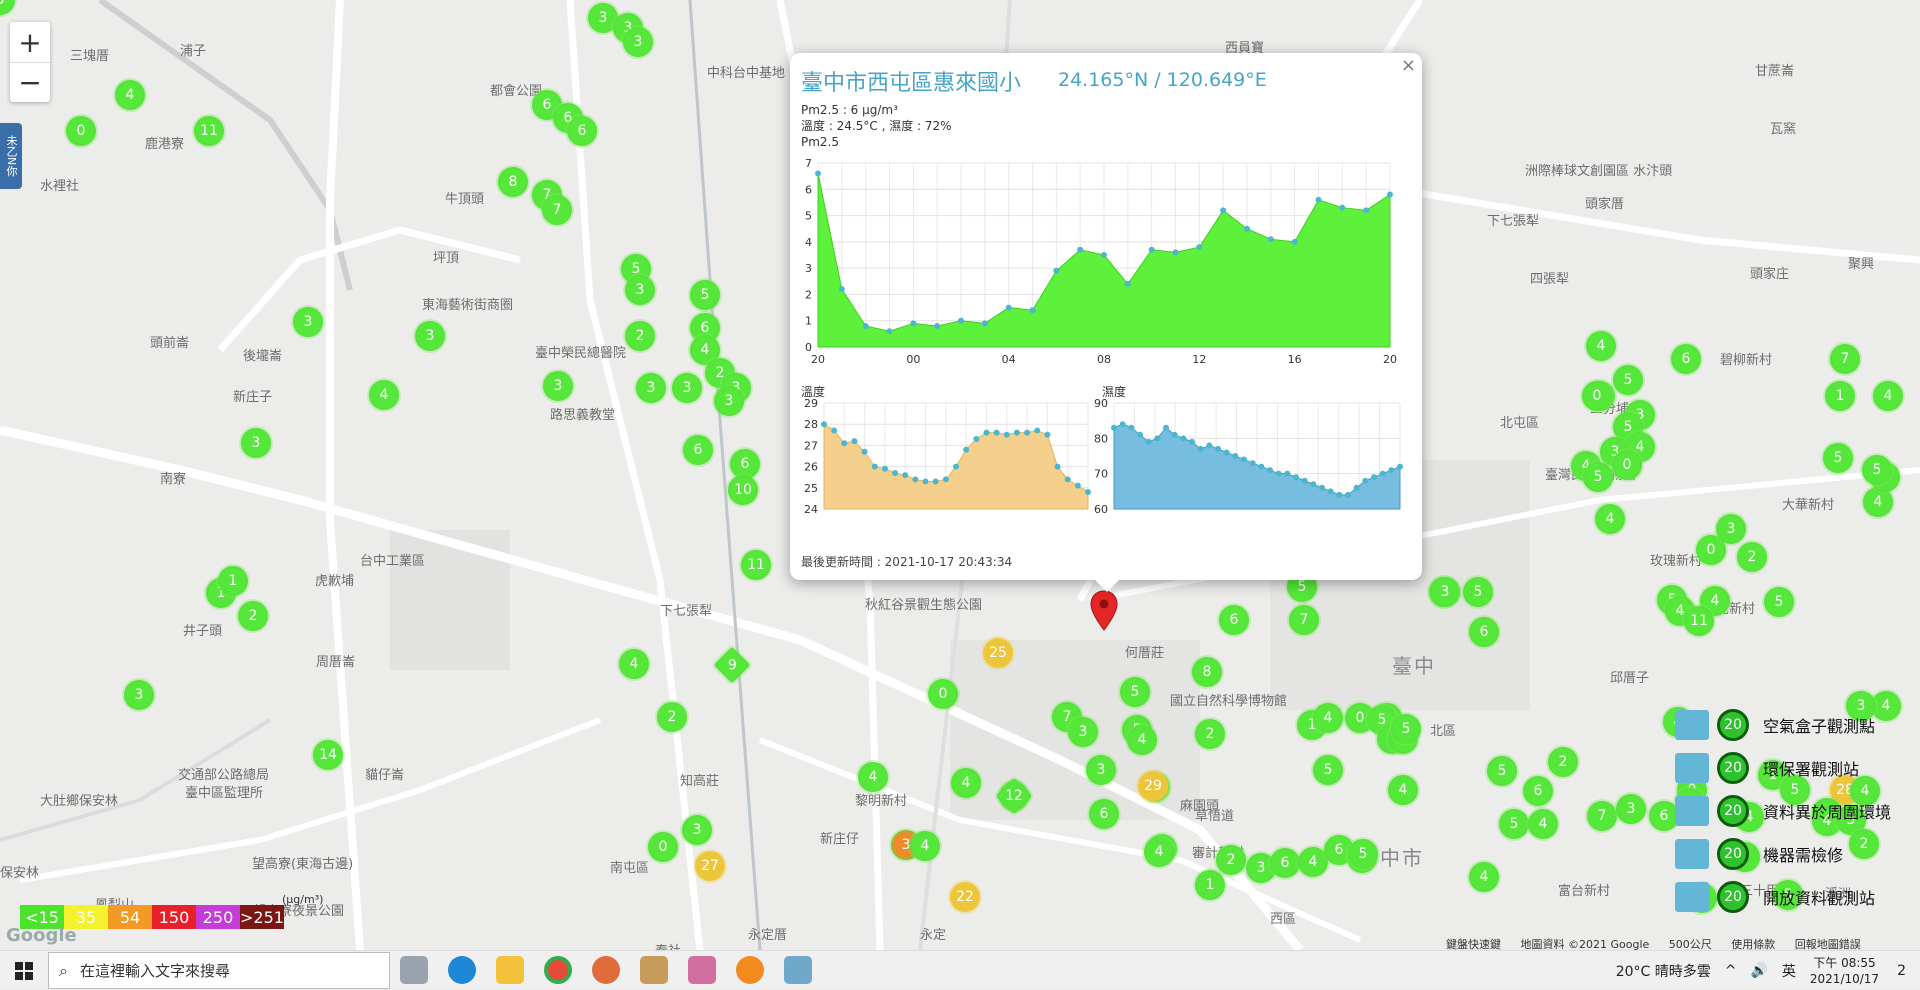  Describe the element at coordinates (1408, 65) in the screenshot. I see `close-icon: ×` at that location.